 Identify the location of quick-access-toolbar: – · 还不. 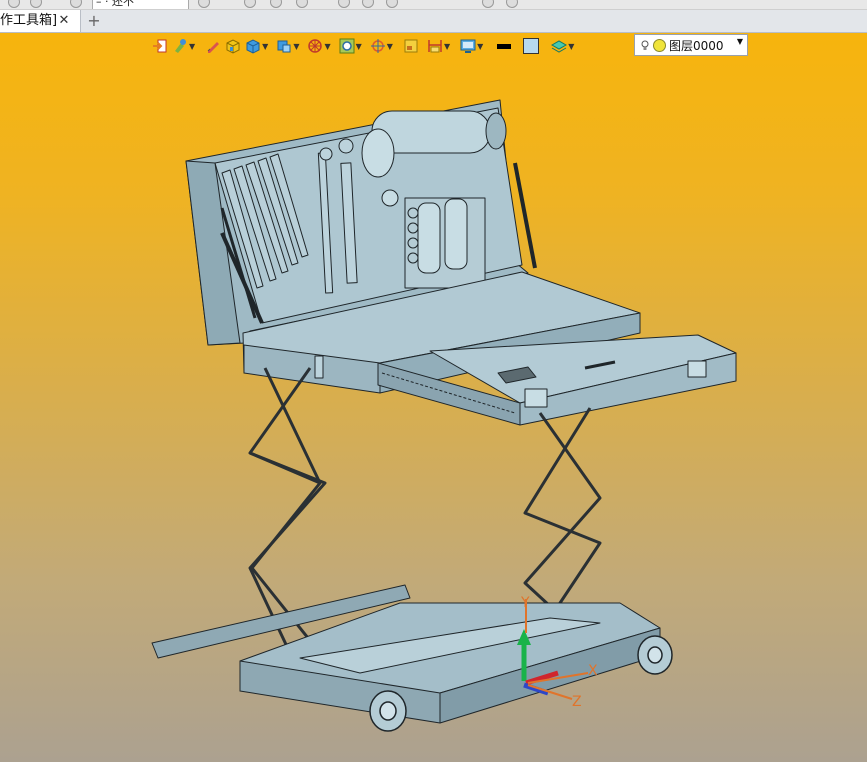
(433, 5).